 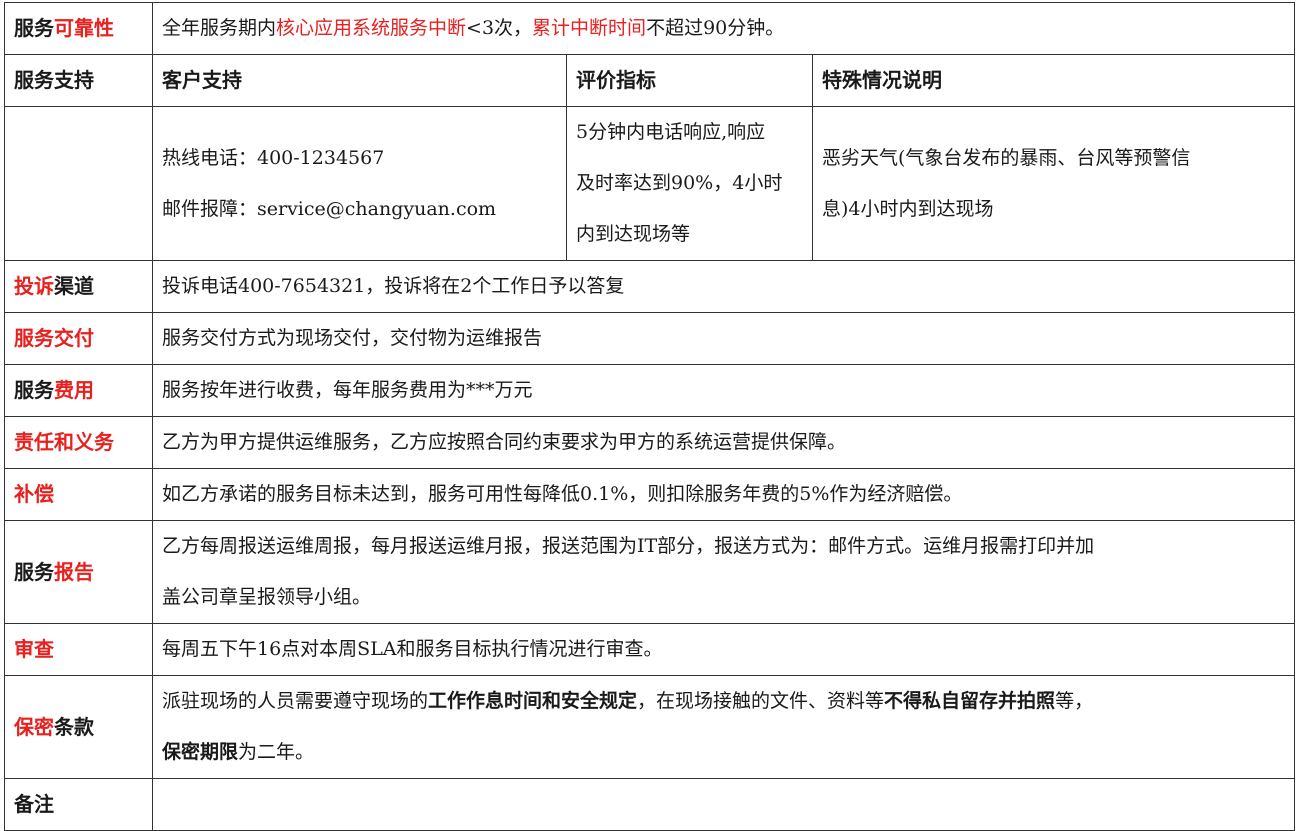 I want to click on fees-text: 服务按年进行收费，每年服务费用为***万元, so click(x=723, y=390).